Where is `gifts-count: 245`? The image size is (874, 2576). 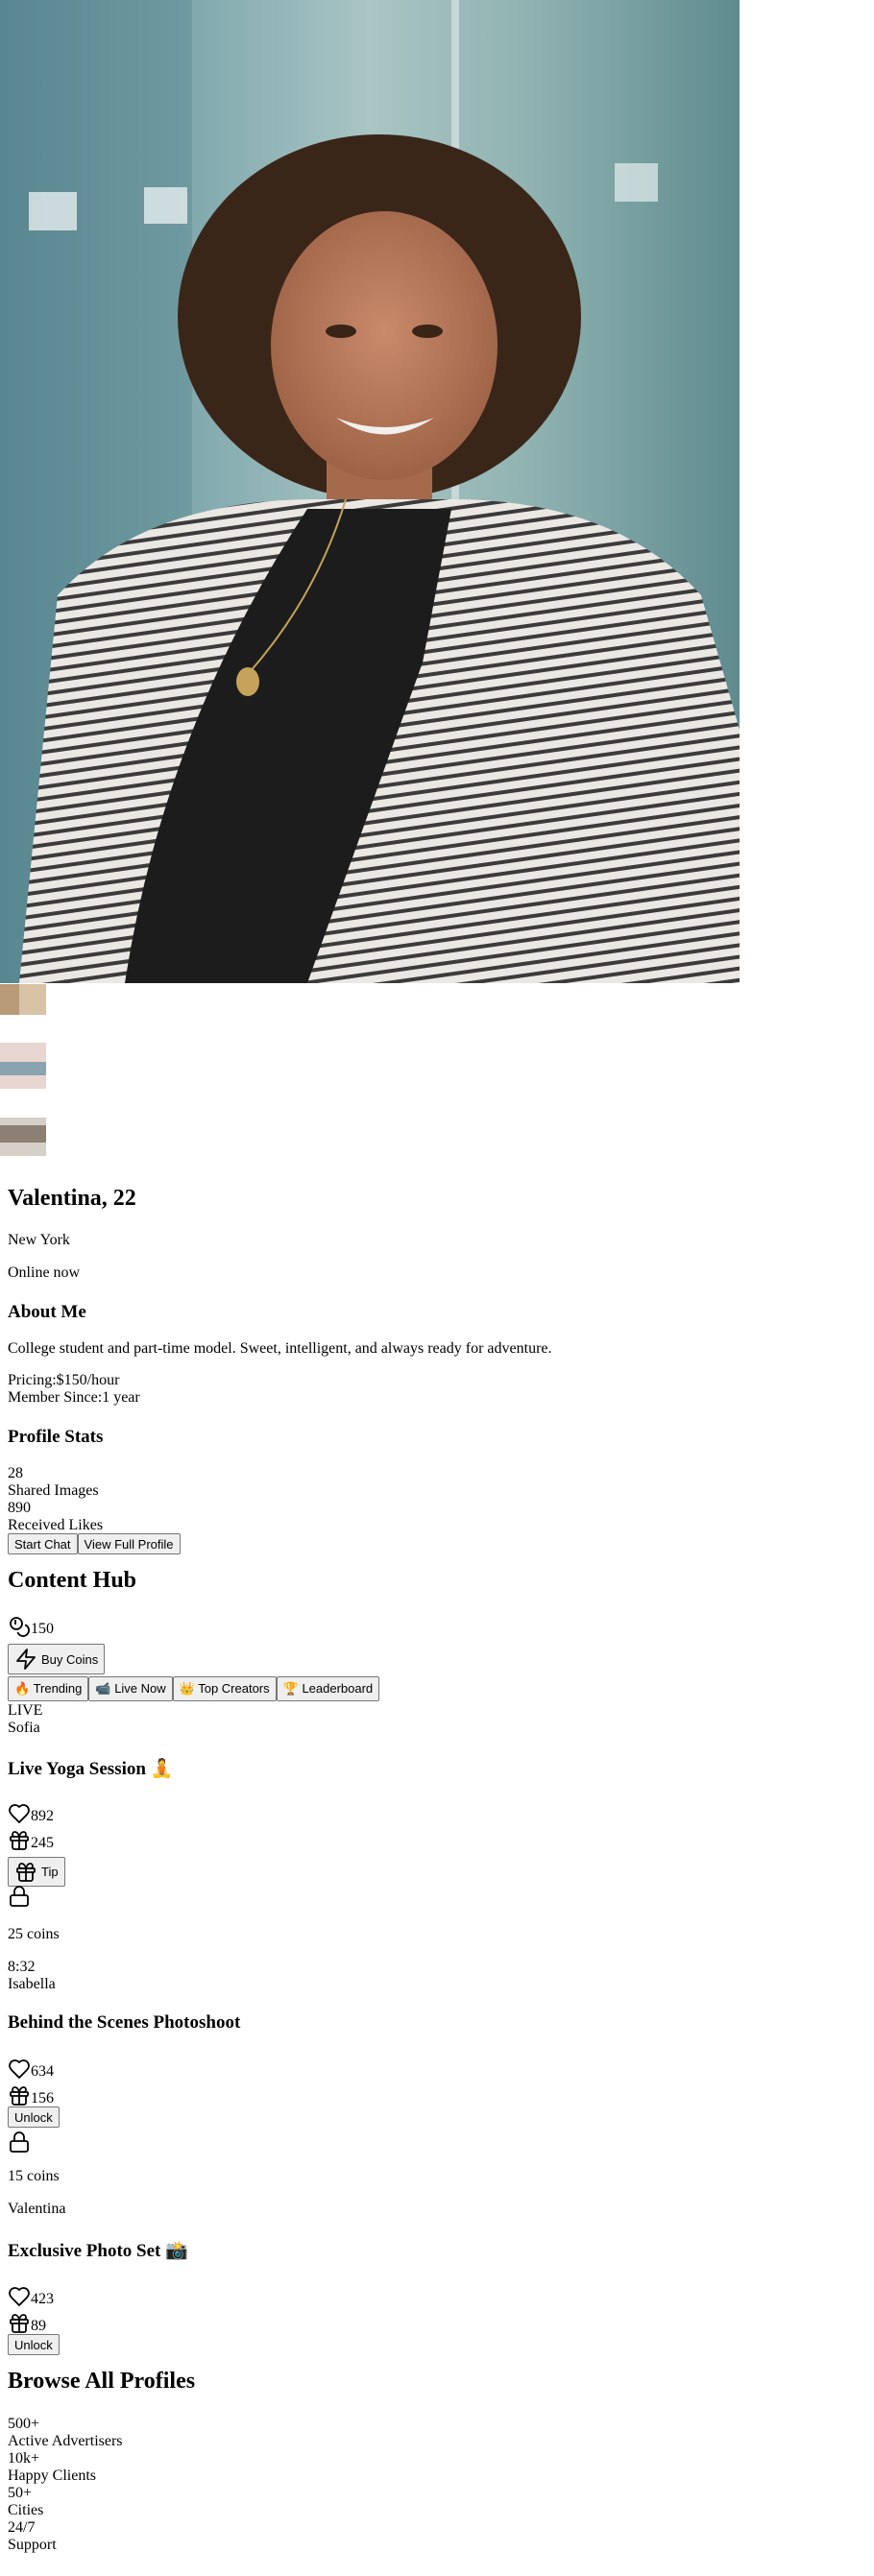
gifts-count: 245 is located at coordinates (43, 1843).